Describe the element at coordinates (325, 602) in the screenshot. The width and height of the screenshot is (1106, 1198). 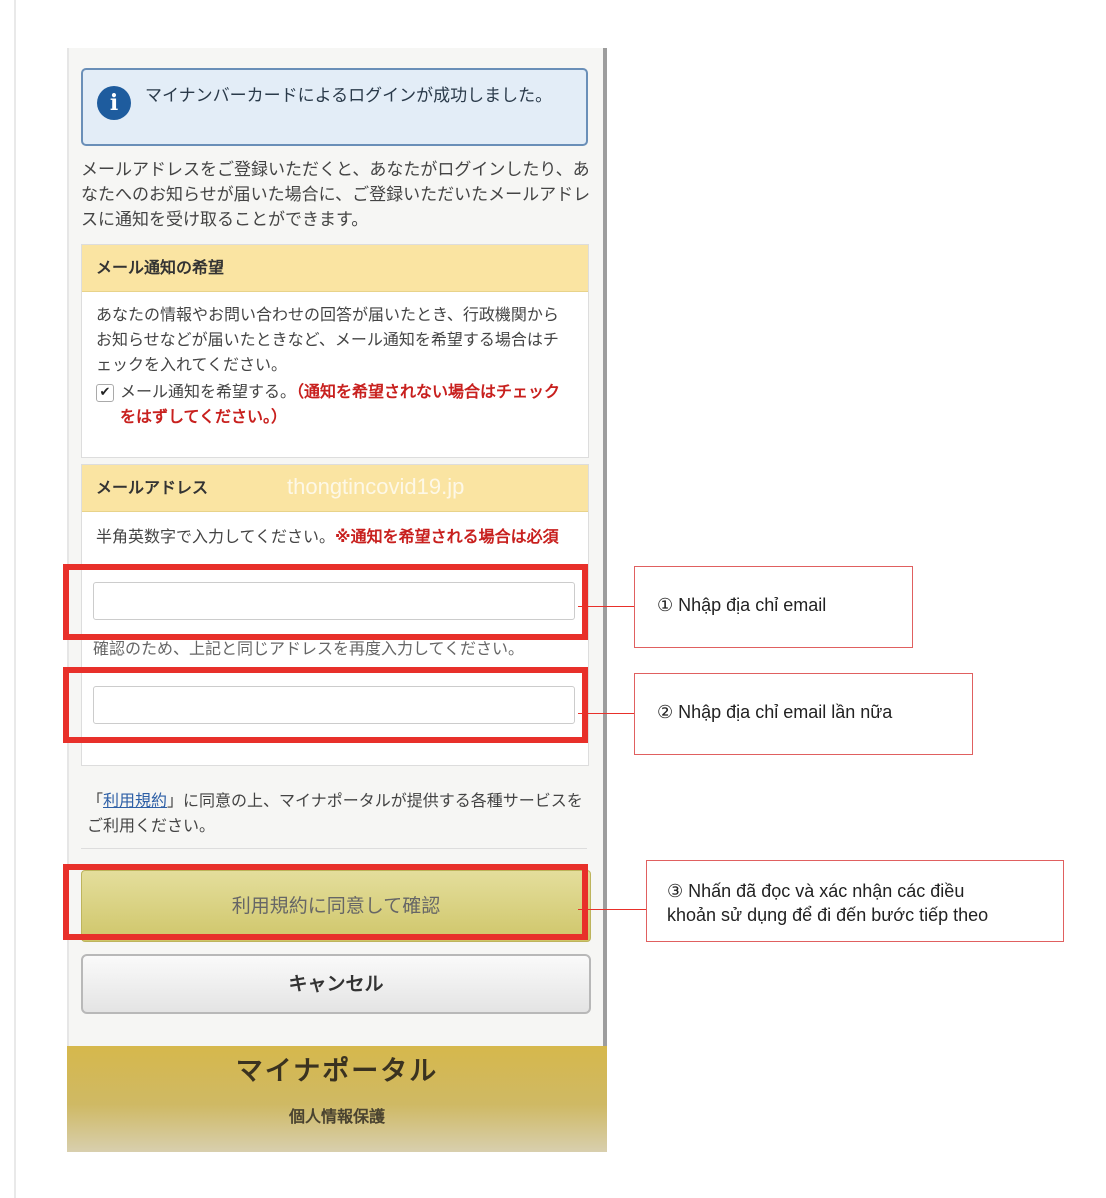
I see `email-input-highlight` at that location.